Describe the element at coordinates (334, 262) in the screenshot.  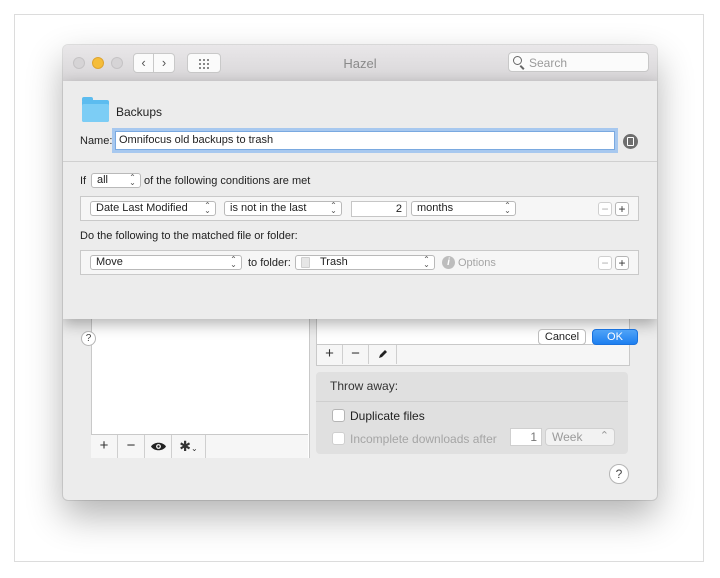
I see `target-folder-value: Trash` at that location.